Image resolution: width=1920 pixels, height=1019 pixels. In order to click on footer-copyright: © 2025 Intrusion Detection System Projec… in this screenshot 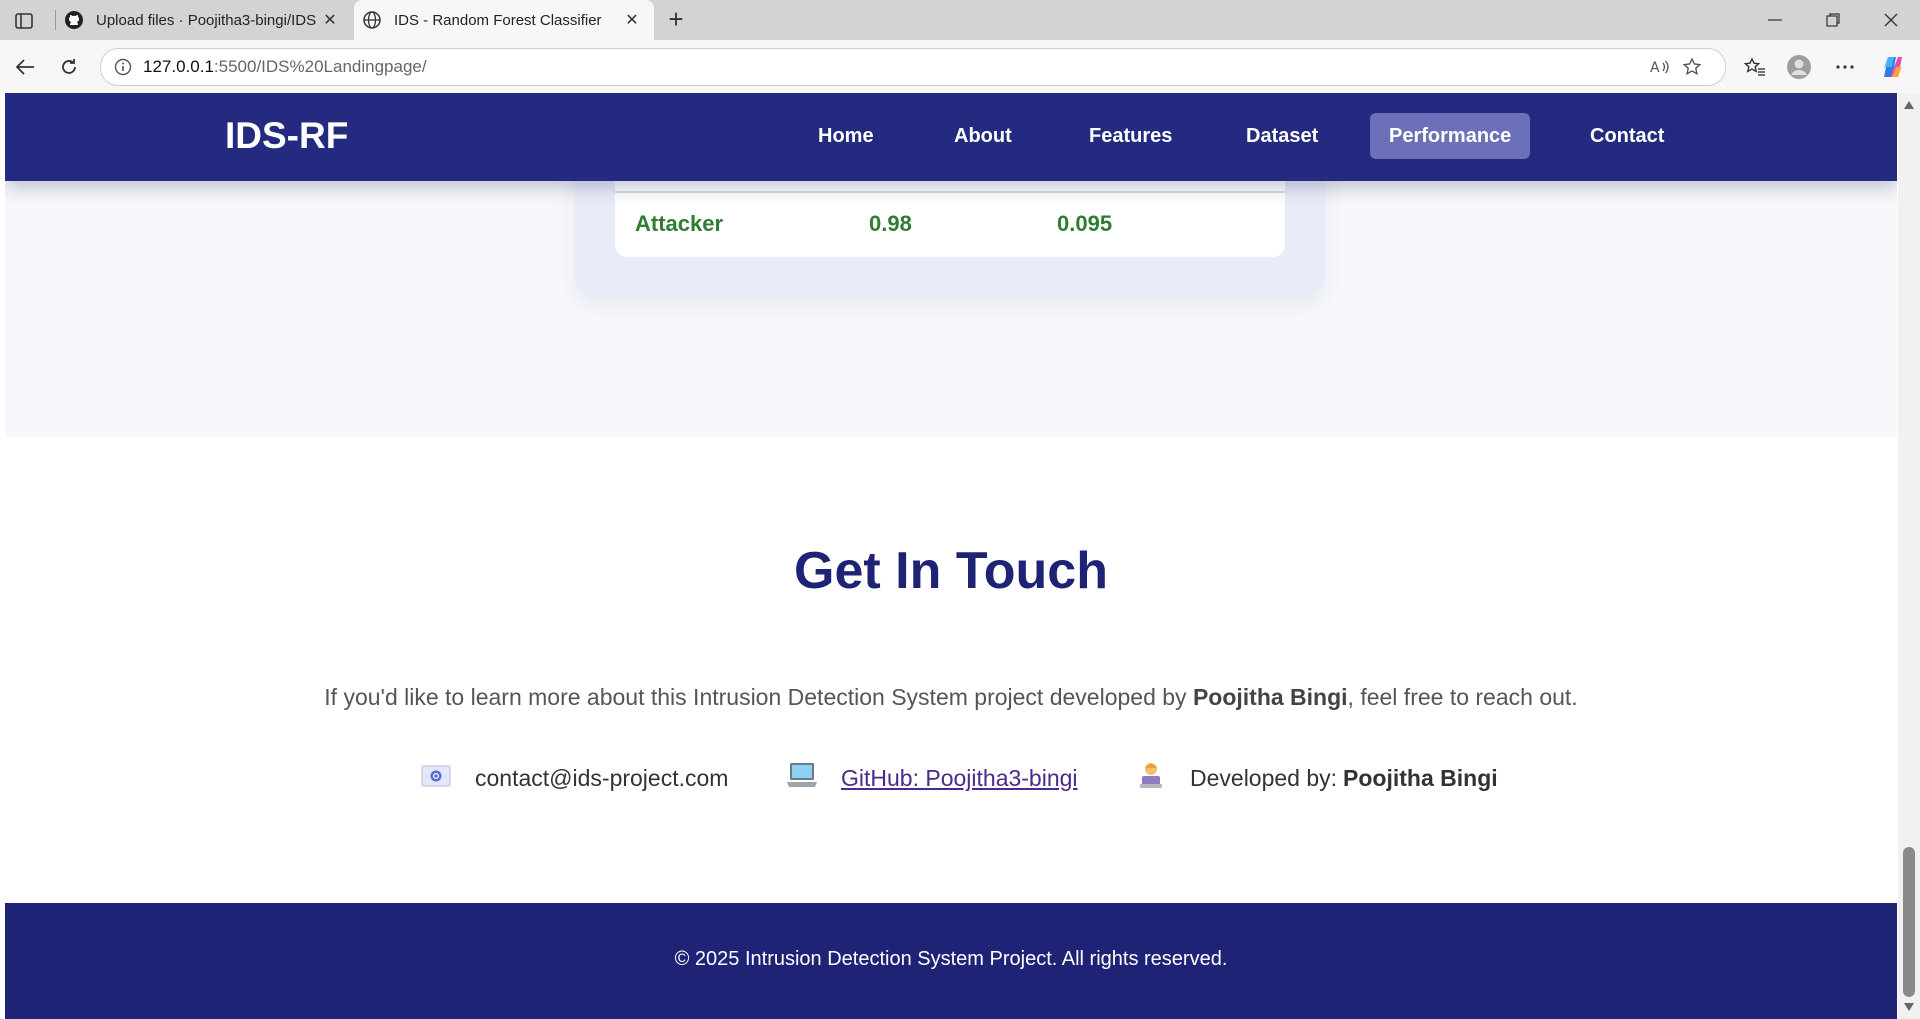, I will do `click(951, 959)`.